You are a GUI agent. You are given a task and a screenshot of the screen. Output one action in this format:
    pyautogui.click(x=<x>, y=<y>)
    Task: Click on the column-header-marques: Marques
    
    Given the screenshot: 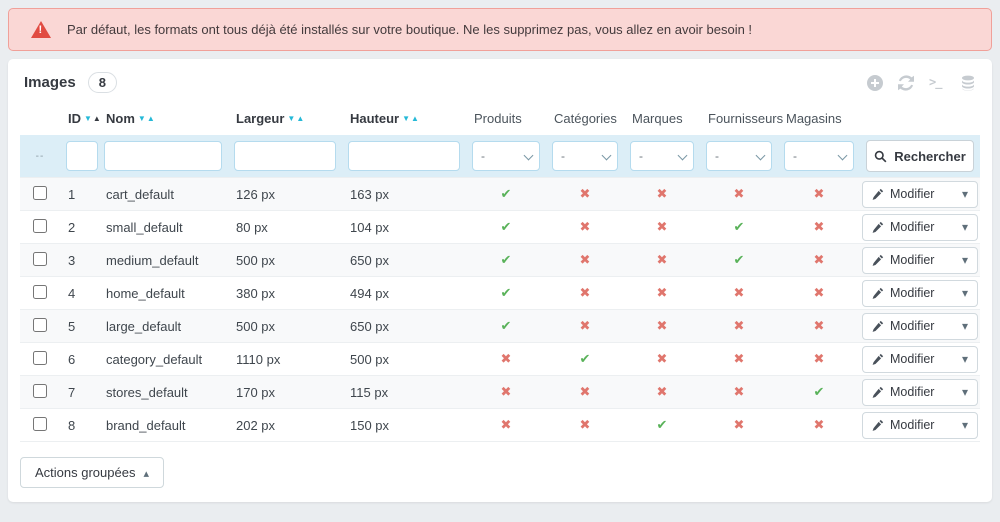 What is the action you would take?
    pyautogui.click(x=657, y=118)
    